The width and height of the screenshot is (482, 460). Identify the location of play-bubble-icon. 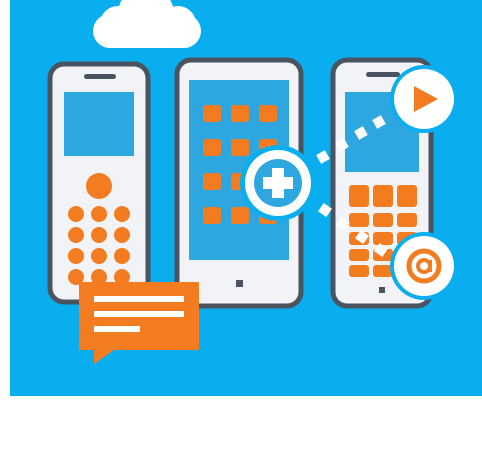
(424, 99).